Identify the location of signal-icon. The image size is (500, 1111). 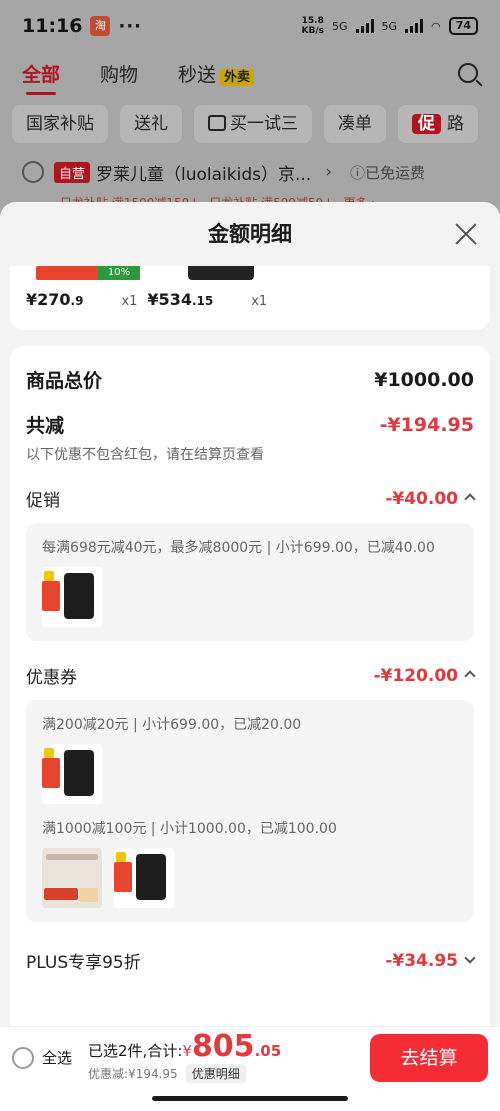
(364, 26).